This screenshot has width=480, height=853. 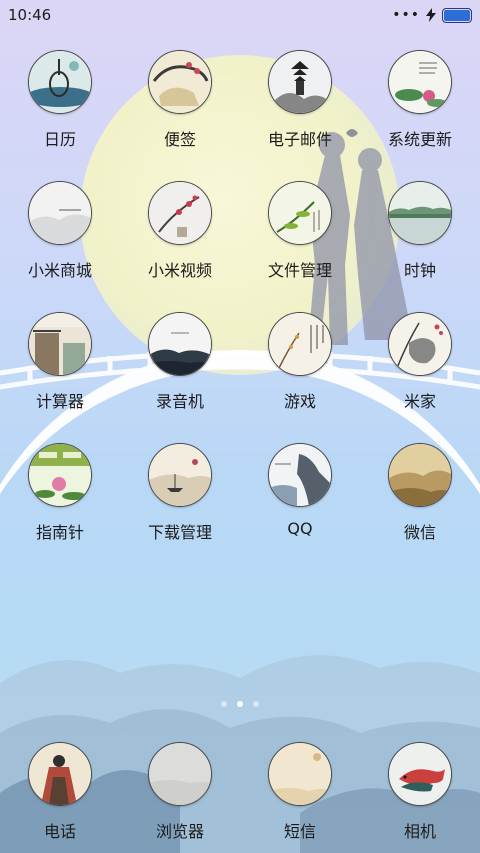 What do you see at coordinates (180, 213) in the screenshot?
I see `red-plum-icon` at bounding box center [180, 213].